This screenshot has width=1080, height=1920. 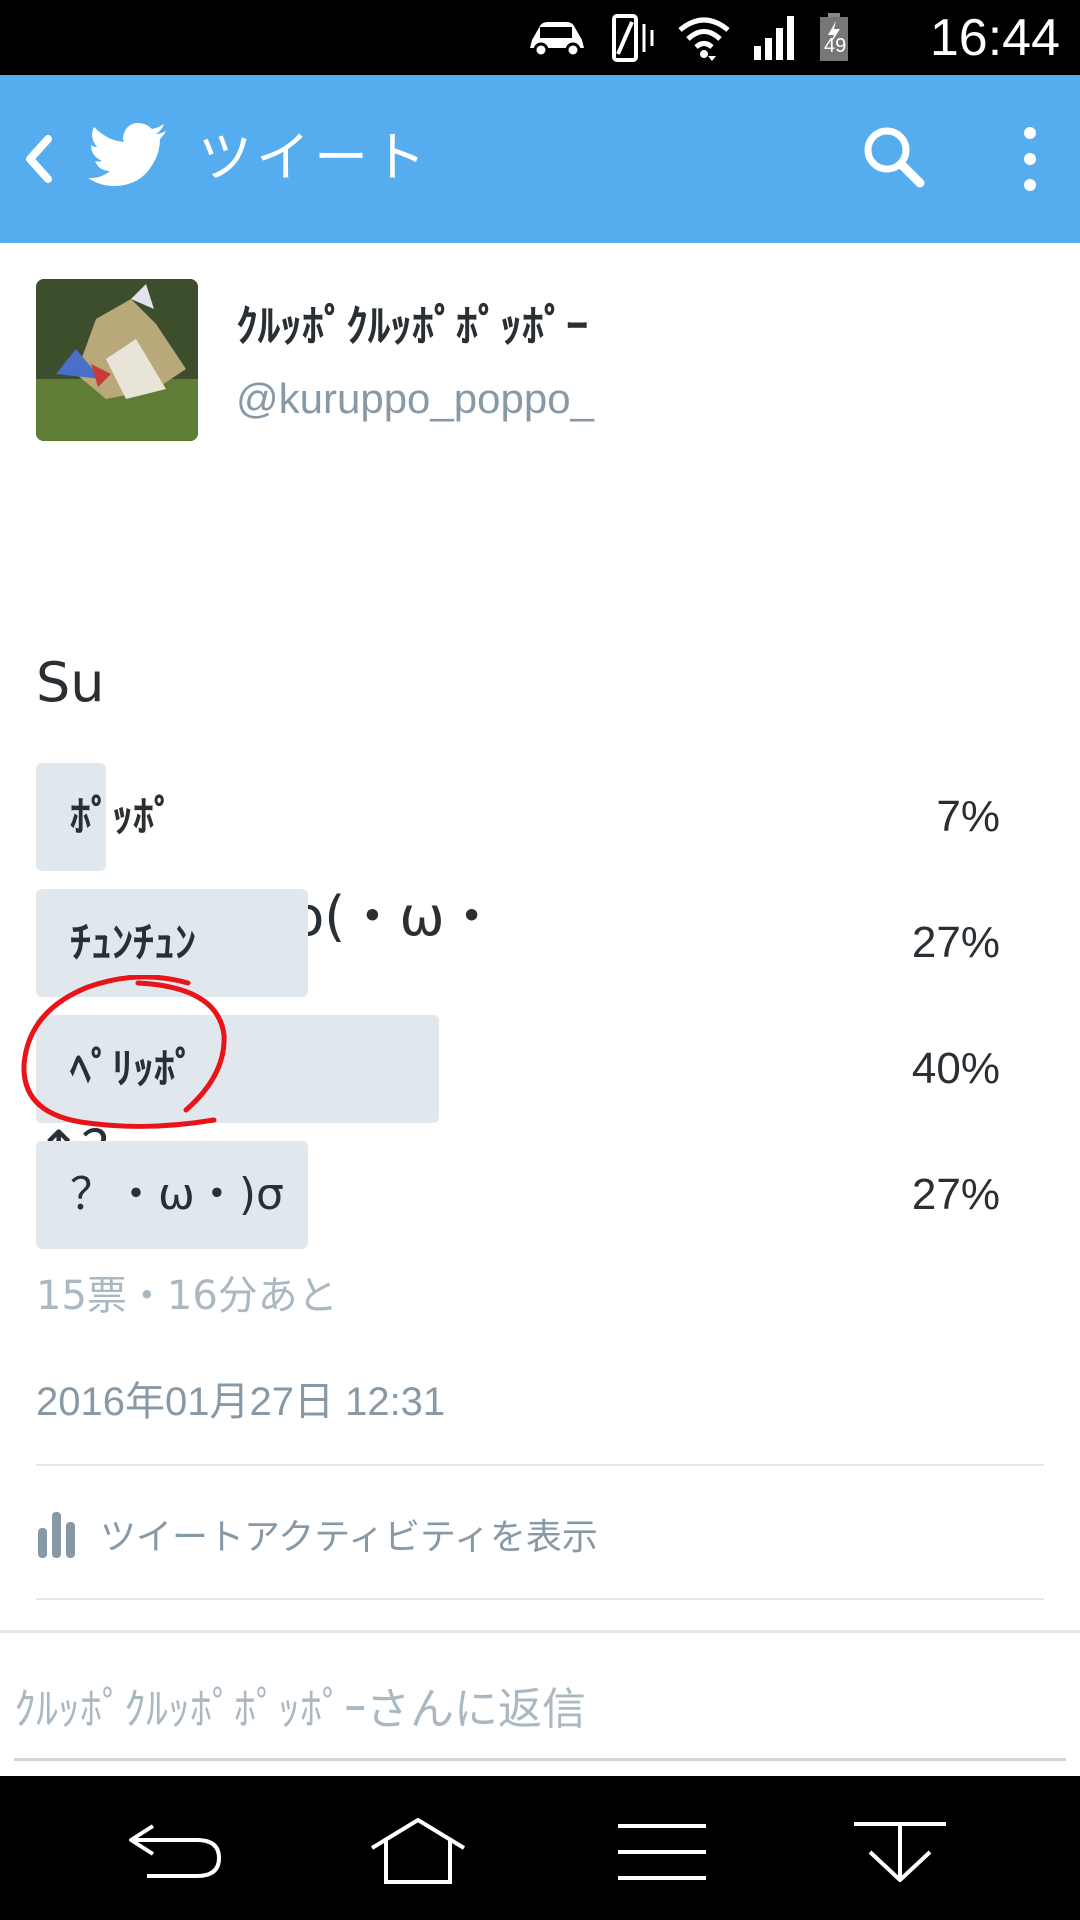 I want to click on vibrate-icon, so click(x=633, y=37).